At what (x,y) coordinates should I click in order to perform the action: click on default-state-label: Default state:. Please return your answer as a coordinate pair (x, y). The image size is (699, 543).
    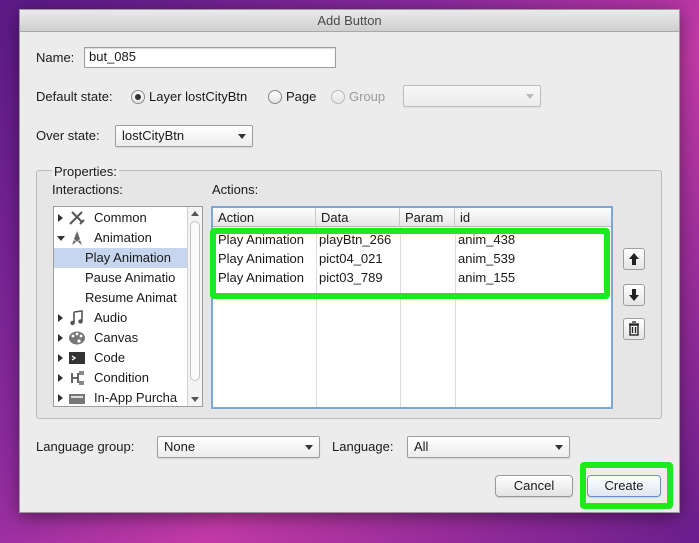
    Looking at the image, I should click on (74, 96).